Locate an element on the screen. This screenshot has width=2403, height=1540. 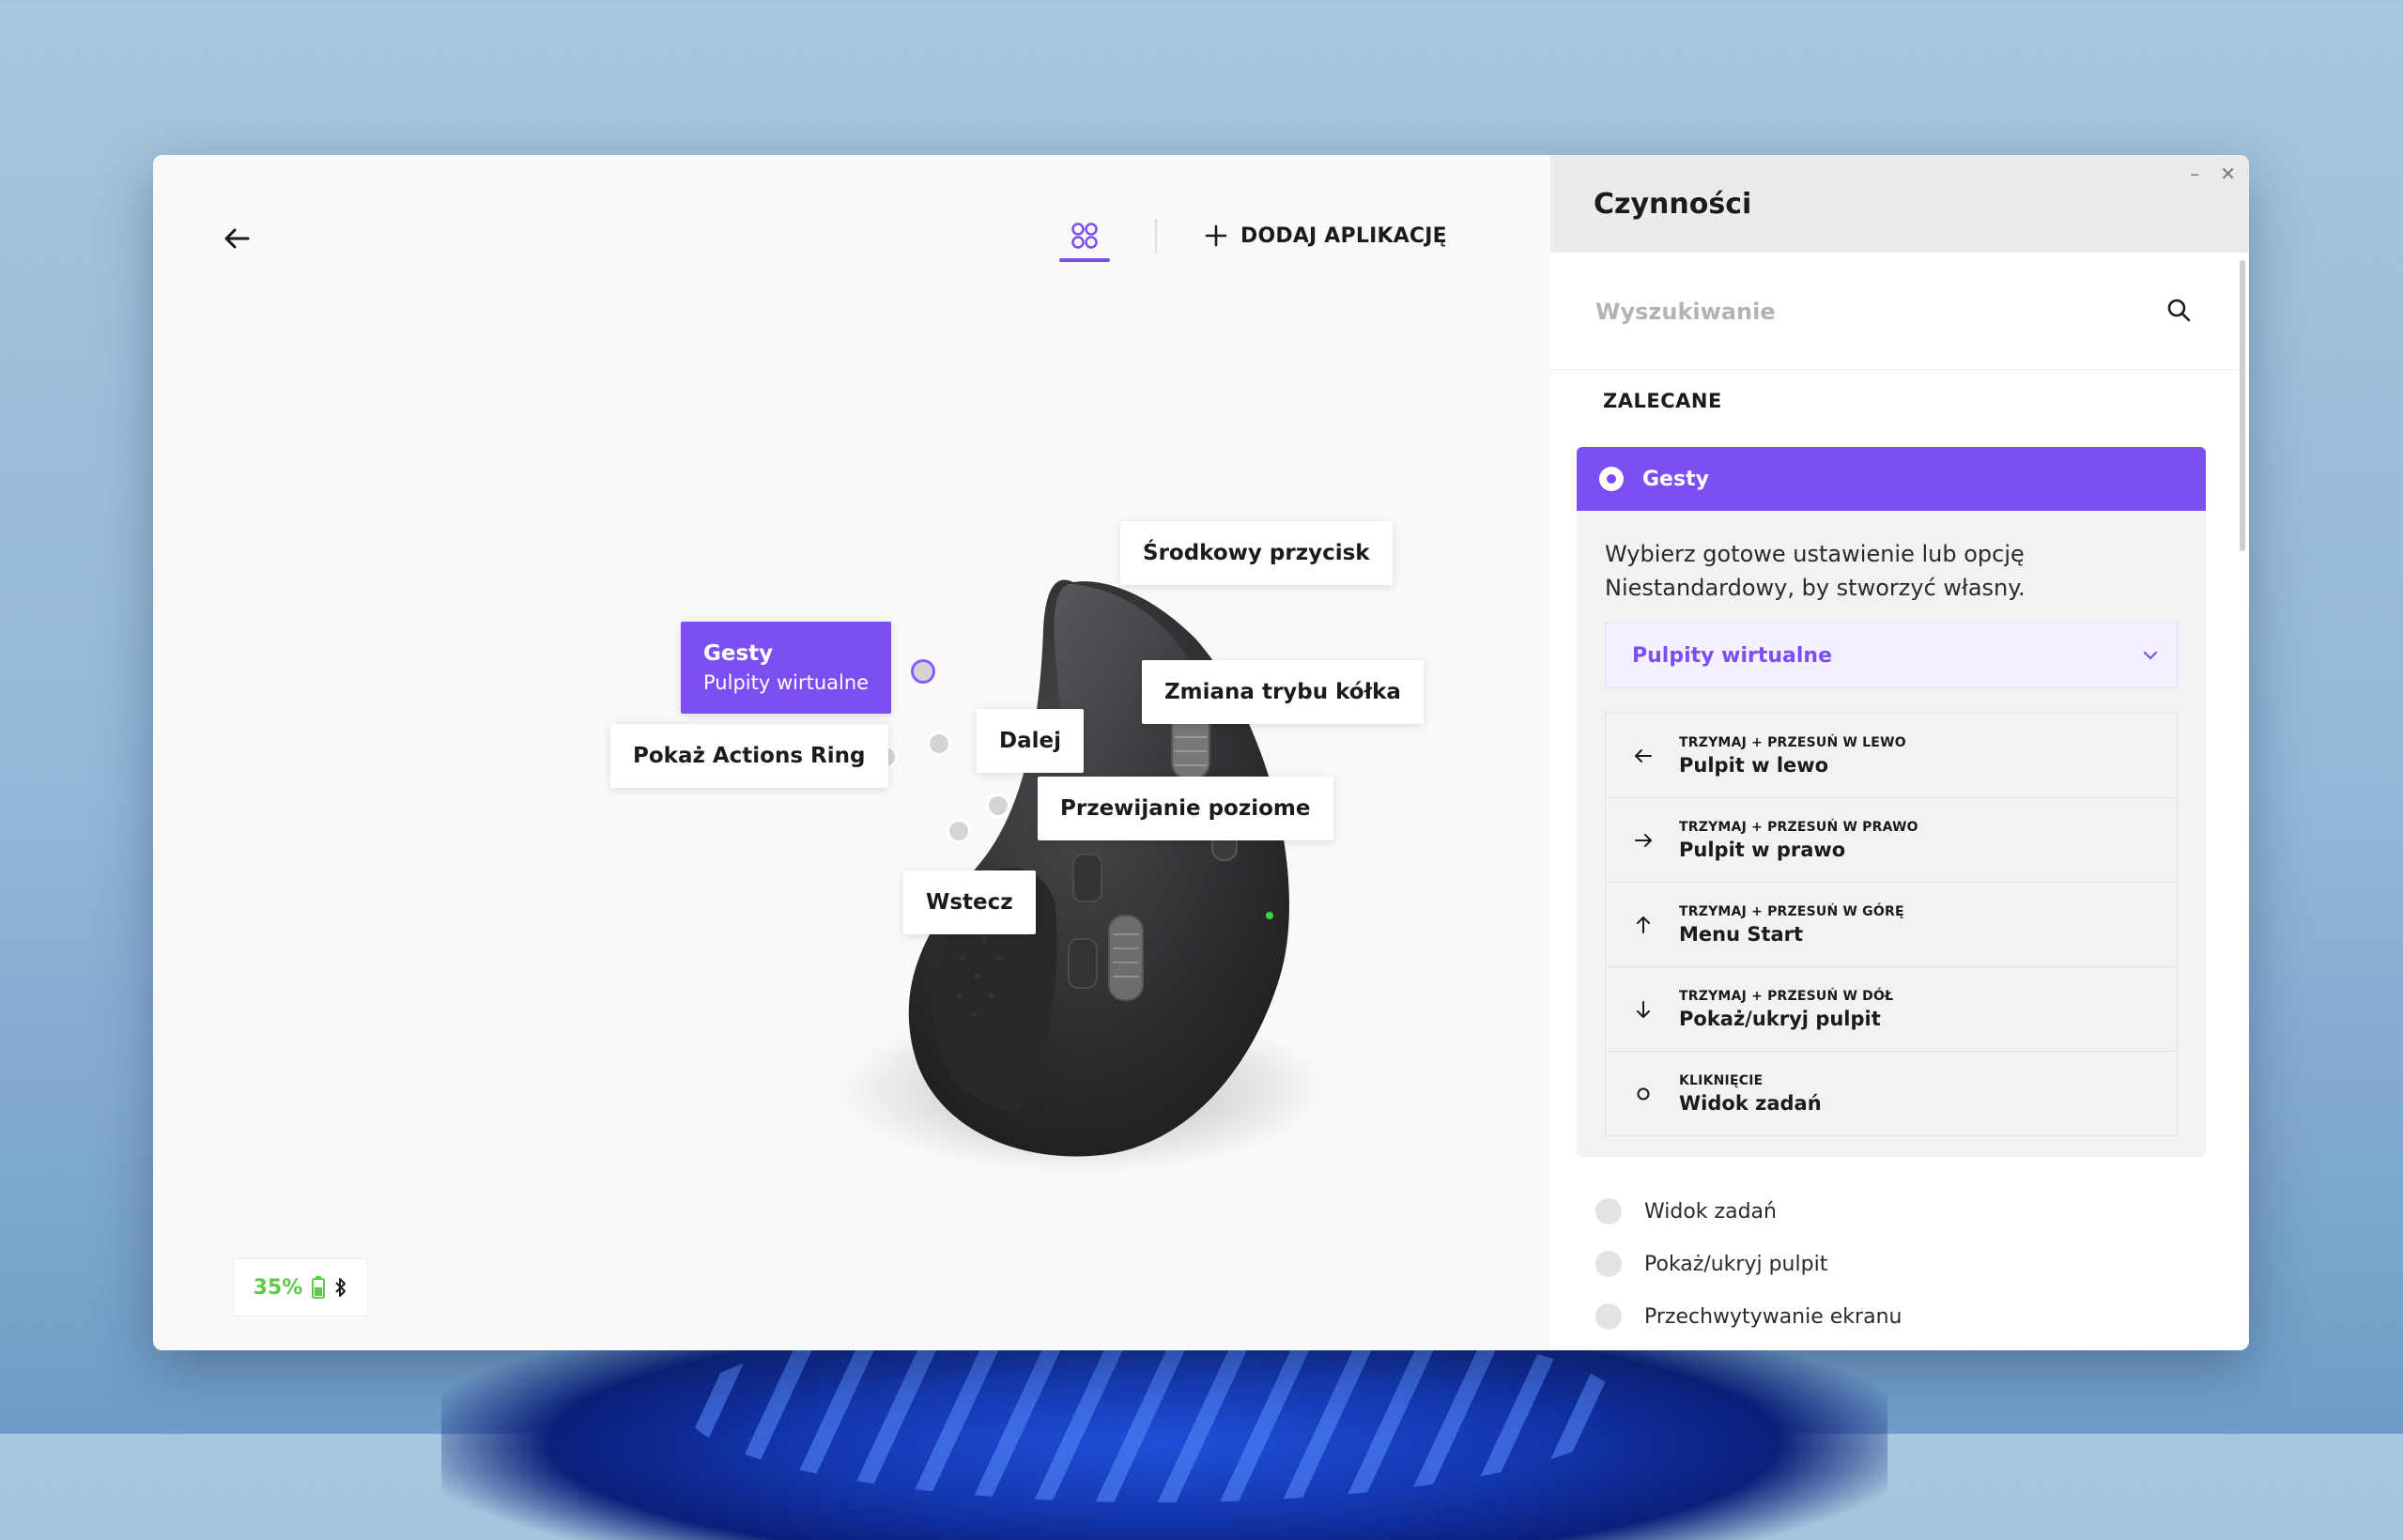
arrow-right-icon is located at coordinates (1643, 840).